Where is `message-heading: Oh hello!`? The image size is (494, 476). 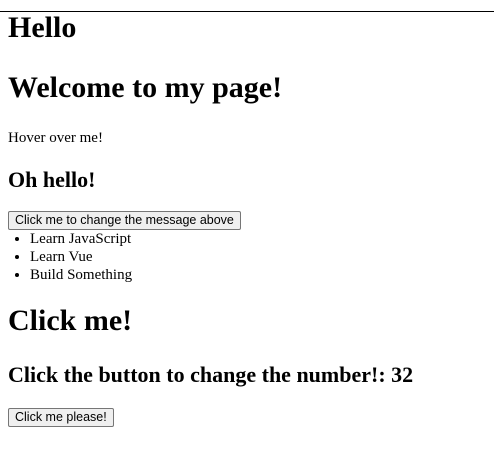
message-heading: Oh hello! is located at coordinates (52, 179).